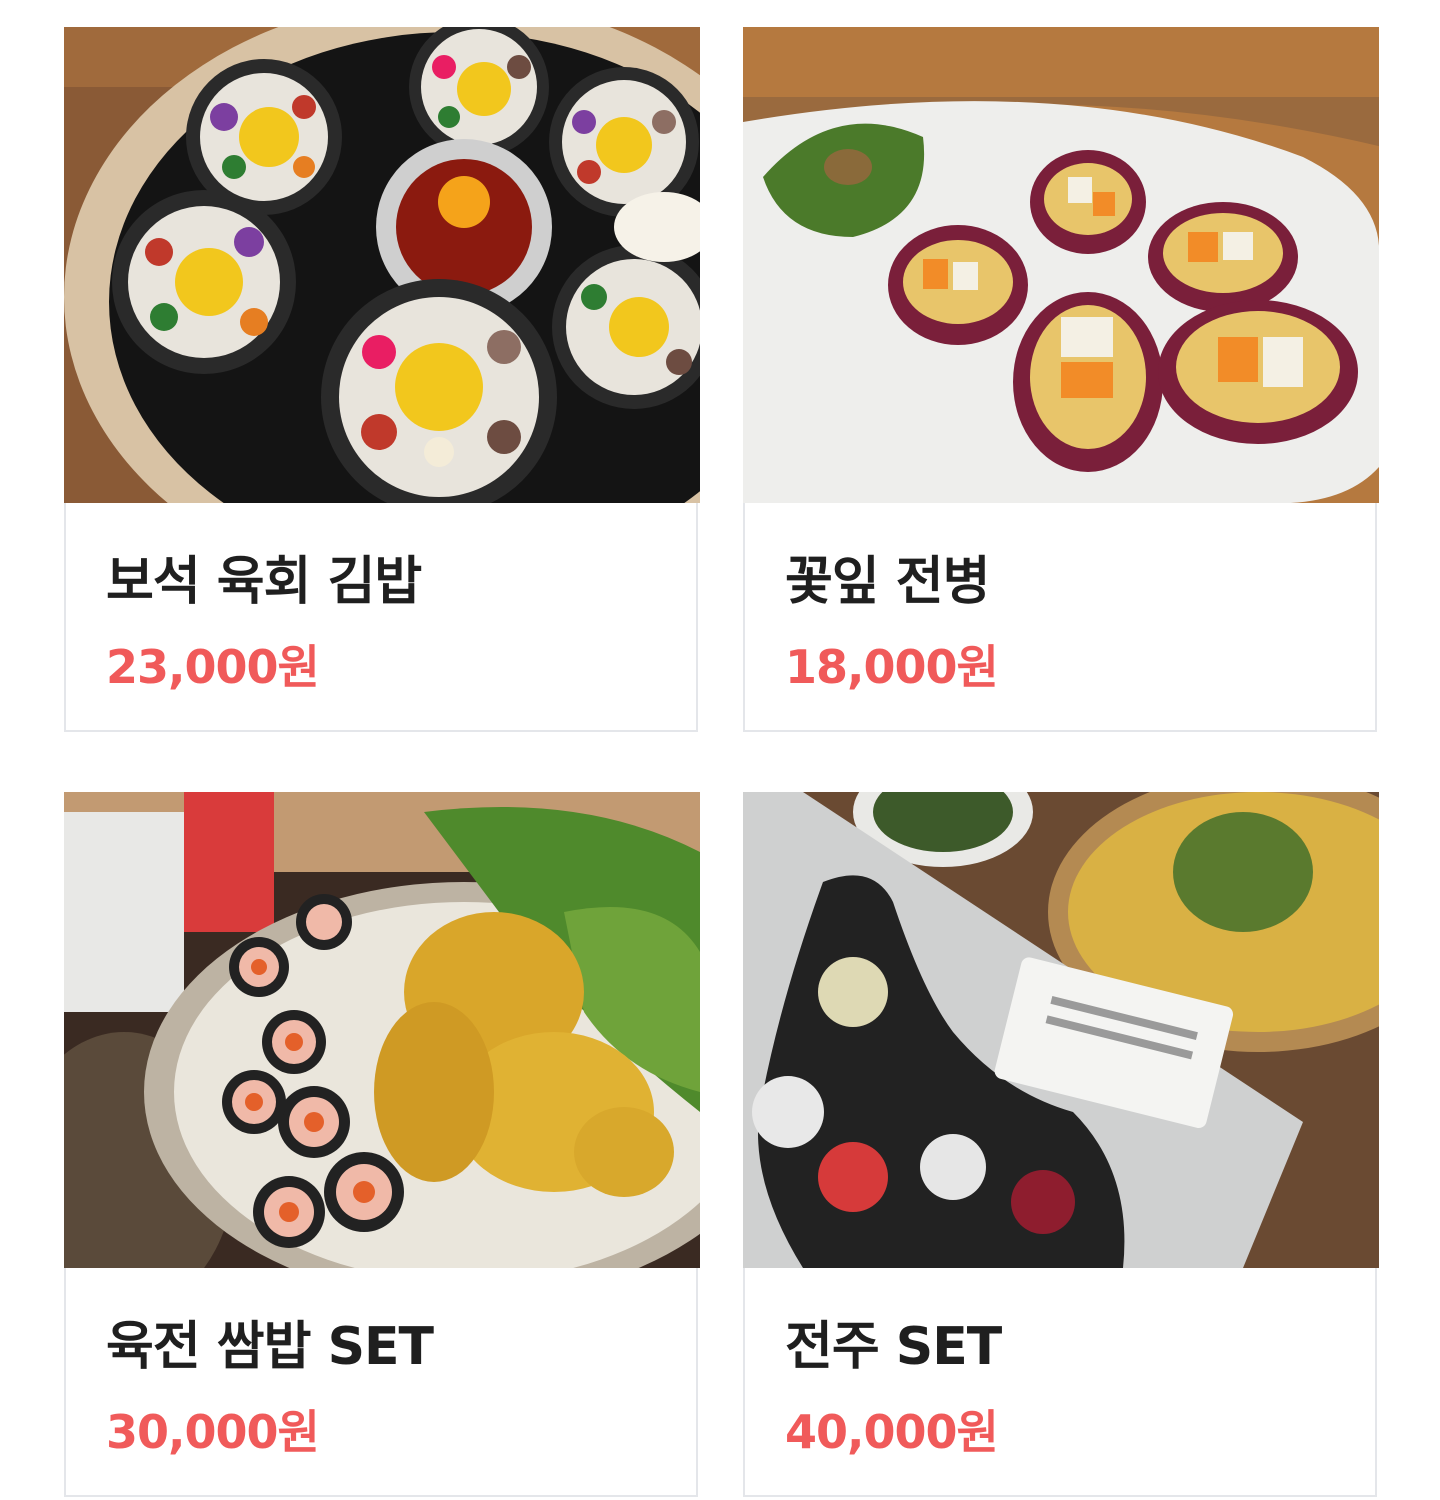 The width and height of the screenshot is (1440, 1500). What do you see at coordinates (382, 1030) in the screenshot?
I see `yukjeon-ssambap-set-photo` at bounding box center [382, 1030].